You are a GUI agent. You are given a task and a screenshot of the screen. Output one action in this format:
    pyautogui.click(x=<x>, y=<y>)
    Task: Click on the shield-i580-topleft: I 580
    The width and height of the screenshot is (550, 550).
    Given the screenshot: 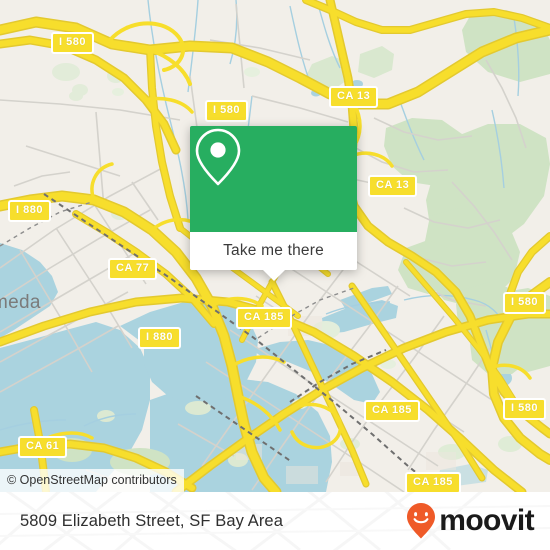 What is the action you would take?
    pyautogui.click(x=72, y=43)
    